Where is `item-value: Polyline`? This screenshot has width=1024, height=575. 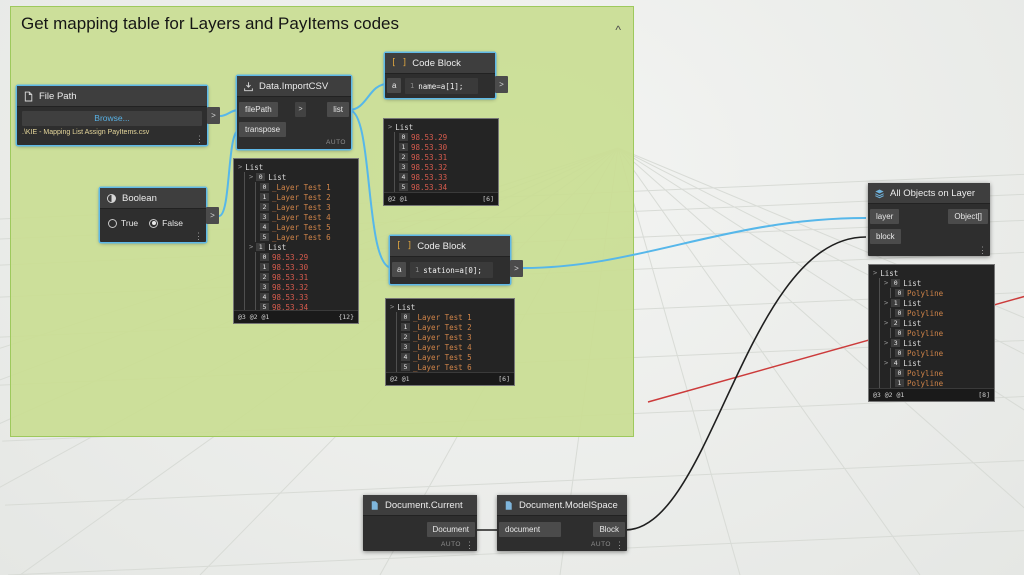 item-value: Polyline is located at coordinates (925, 313).